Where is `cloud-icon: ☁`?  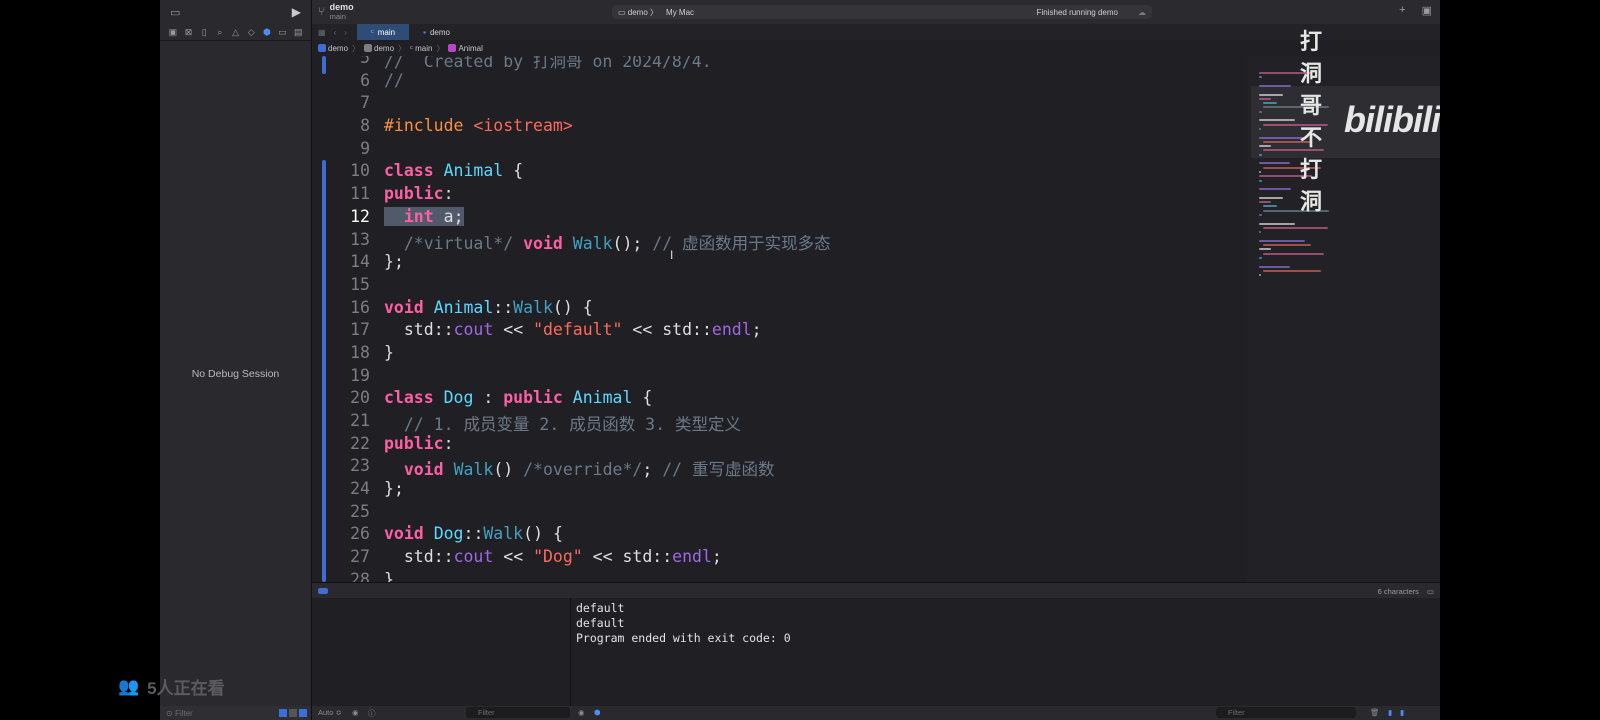
cloud-icon: ☁ is located at coordinates (1142, 12).